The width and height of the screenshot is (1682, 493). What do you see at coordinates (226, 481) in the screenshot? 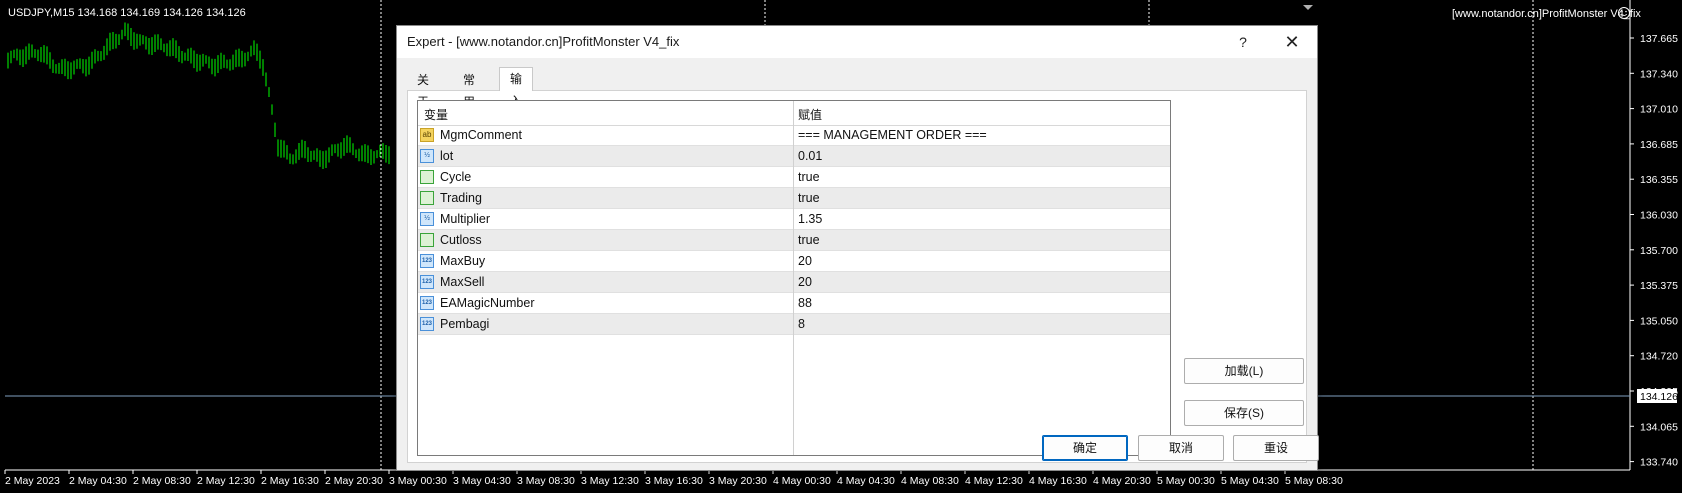
I see `time-label: 2 May 12:30` at bounding box center [226, 481].